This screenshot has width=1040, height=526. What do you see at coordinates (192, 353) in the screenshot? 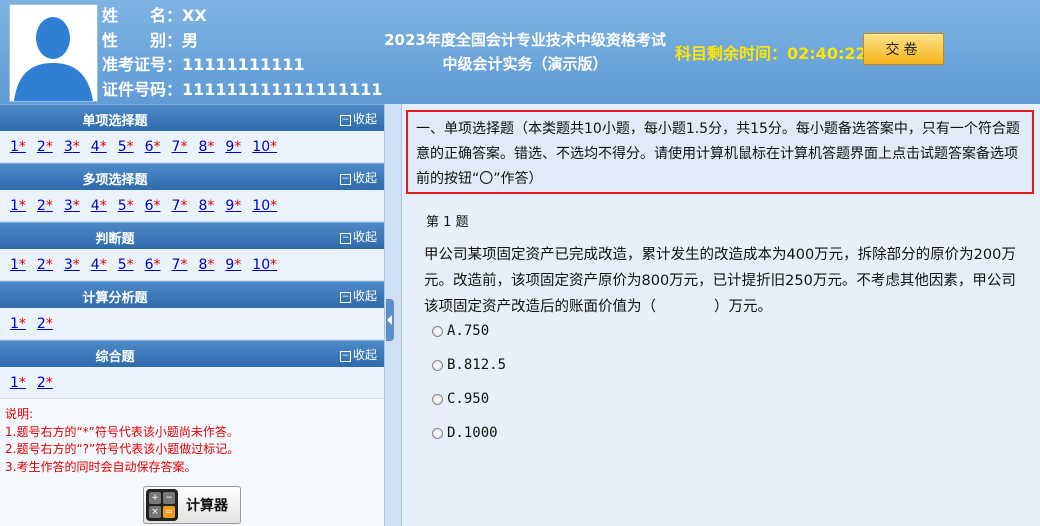
I see `section-header: 综合题 − 收起` at bounding box center [192, 353].